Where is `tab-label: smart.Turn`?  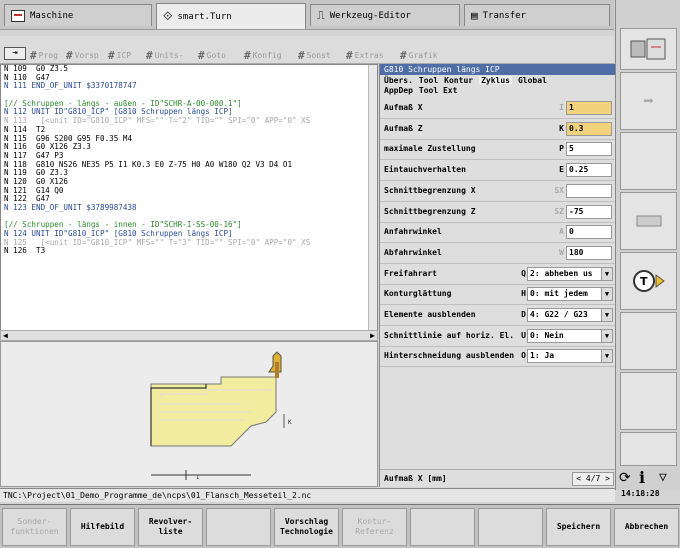 tab-label: smart.Turn is located at coordinates (204, 16).